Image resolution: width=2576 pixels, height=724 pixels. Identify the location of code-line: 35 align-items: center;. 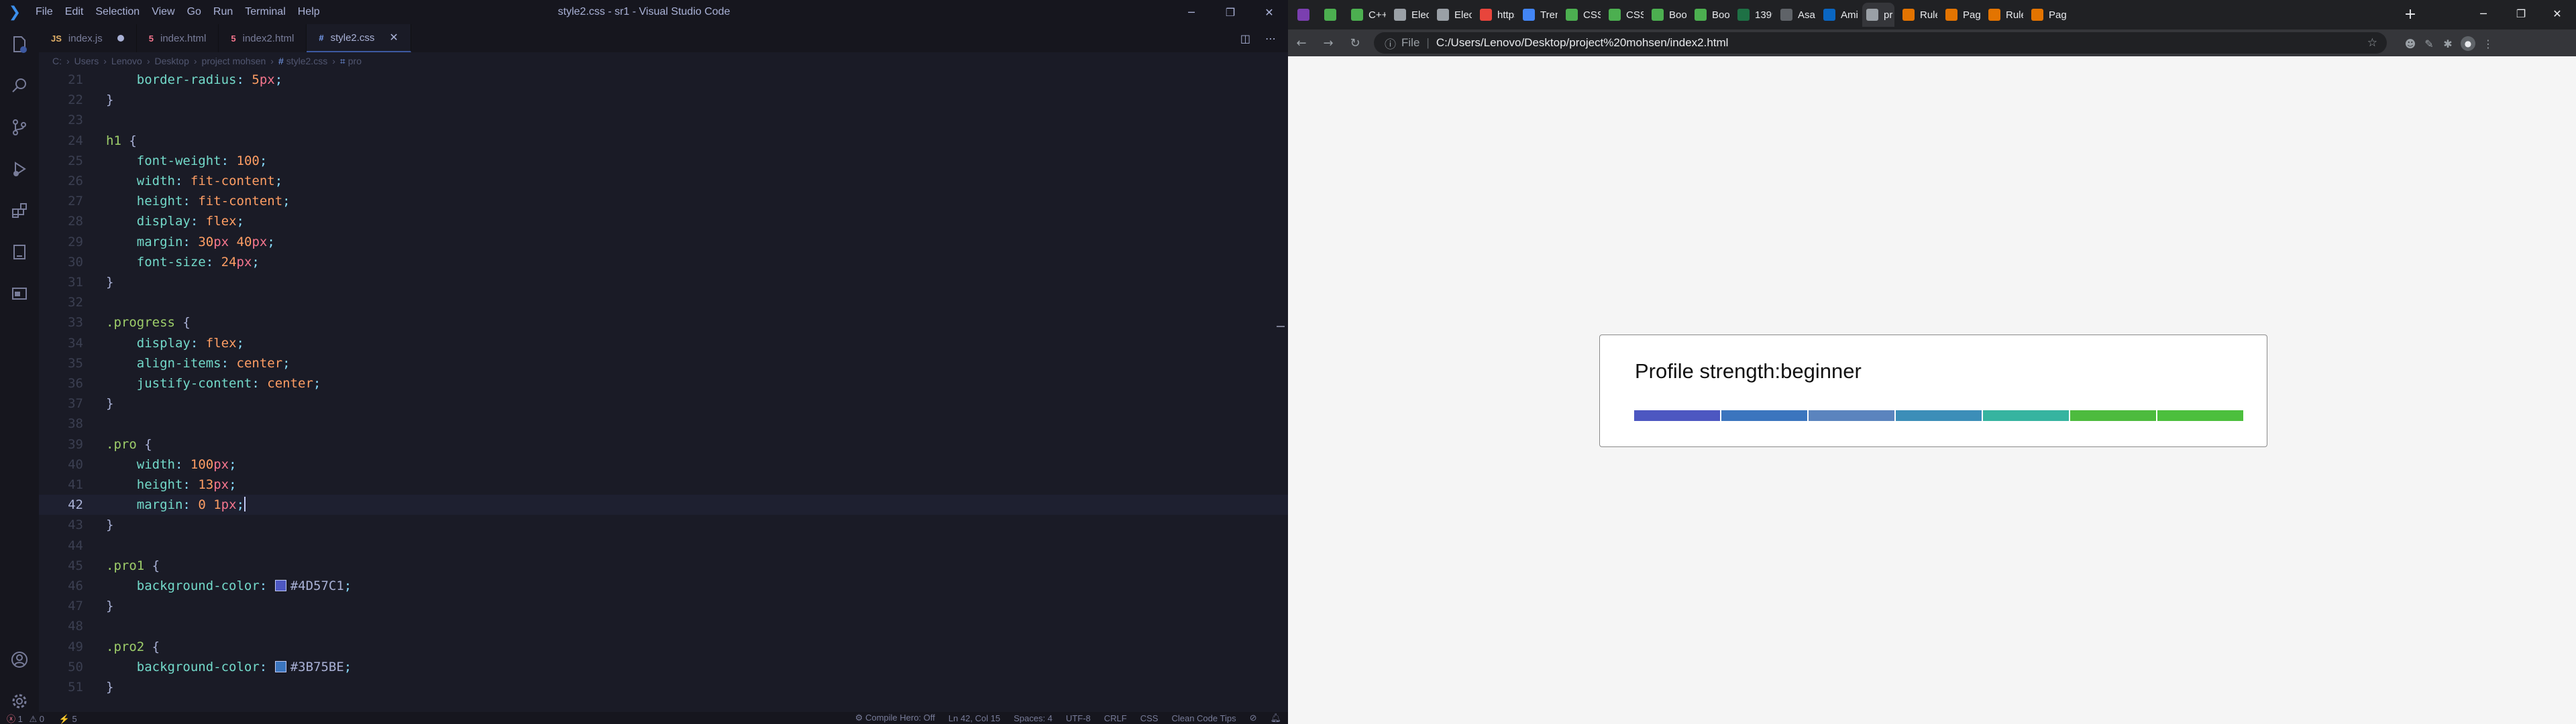
(663, 363).